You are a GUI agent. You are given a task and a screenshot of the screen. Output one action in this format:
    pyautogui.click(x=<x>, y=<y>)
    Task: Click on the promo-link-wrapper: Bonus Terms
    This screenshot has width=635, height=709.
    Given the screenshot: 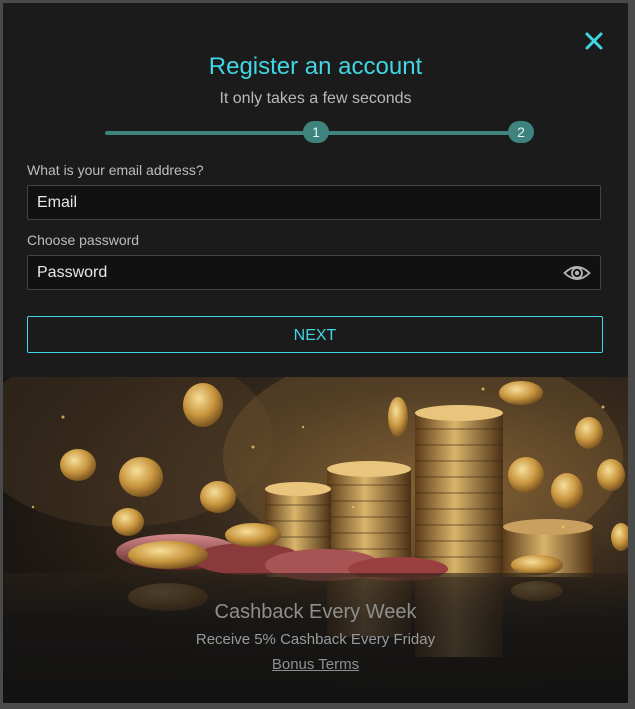 What is the action you would take?
    pyautogui.click(x=315, y=664)
    